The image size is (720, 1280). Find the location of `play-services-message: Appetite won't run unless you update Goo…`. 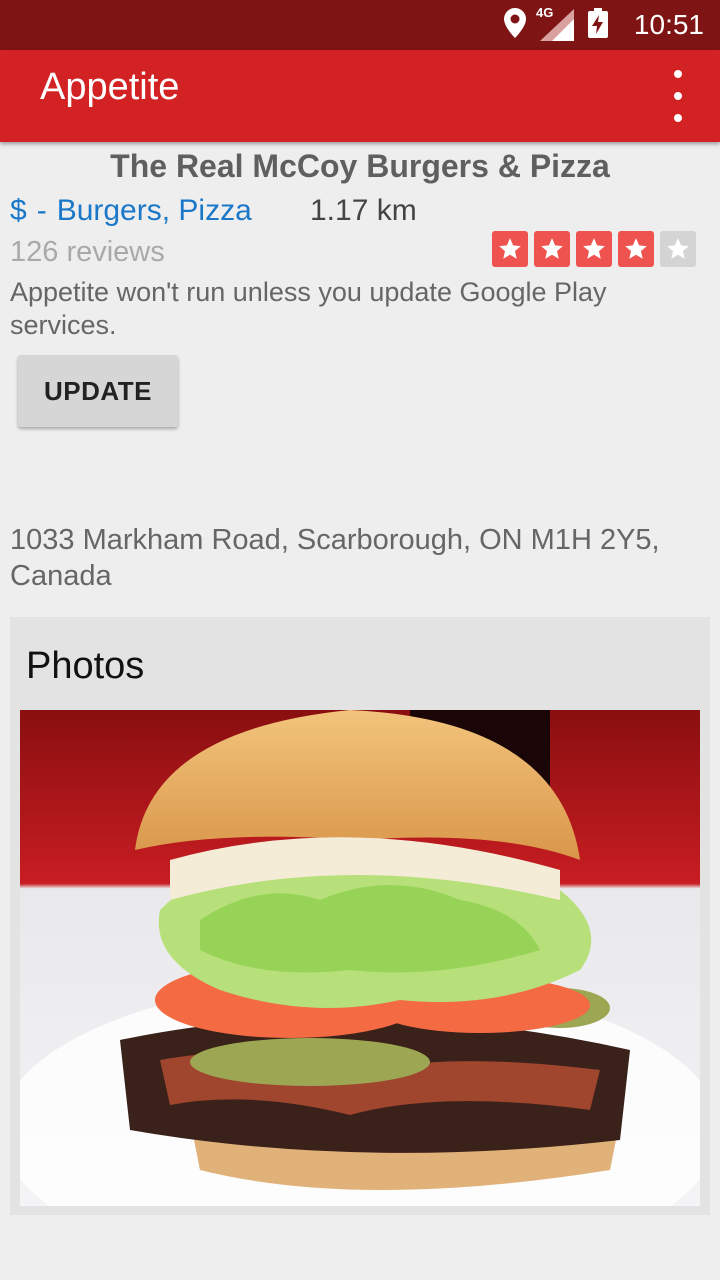

play-services-message: Appetite won't run unless you update Goo… is located at coordinates (308, 308).